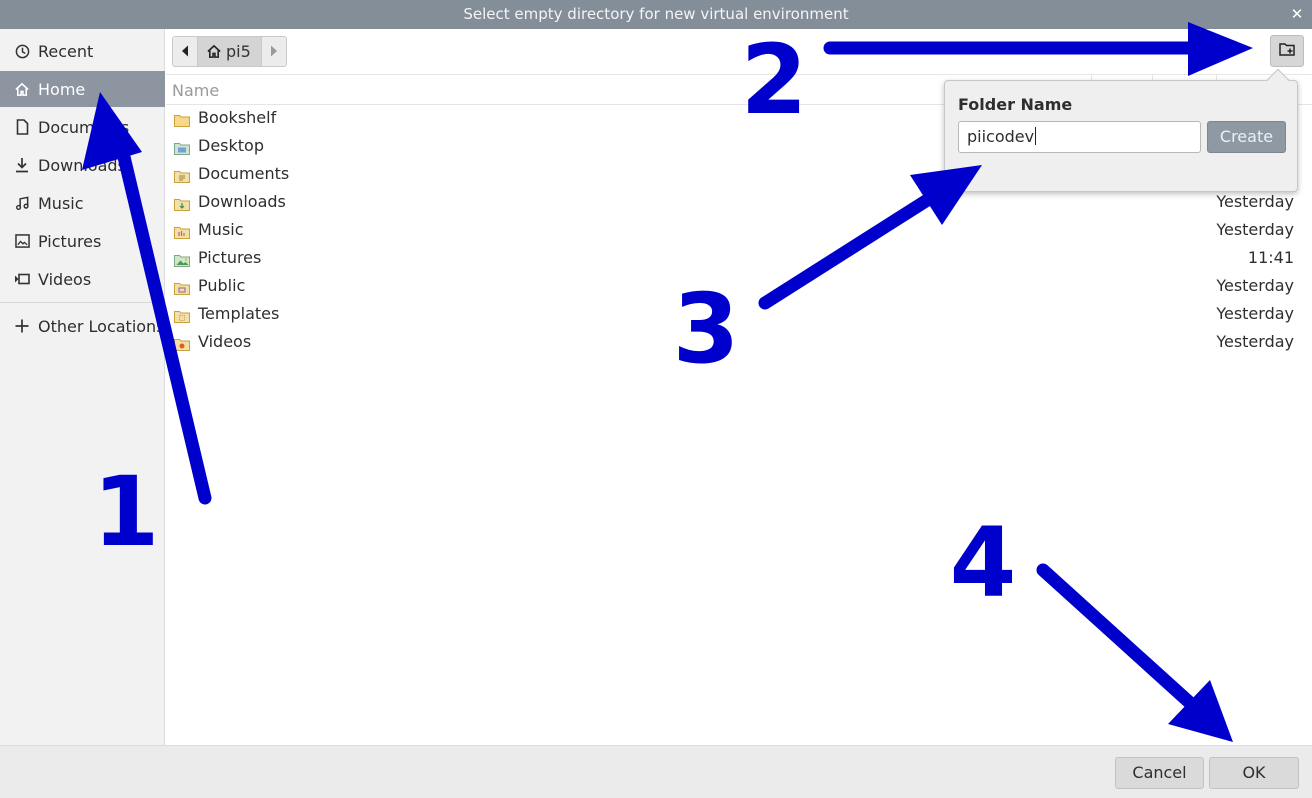 The width and height of the screenshot is (1312, 798). I want to click on file-name: Downloads, so click(242, 201).